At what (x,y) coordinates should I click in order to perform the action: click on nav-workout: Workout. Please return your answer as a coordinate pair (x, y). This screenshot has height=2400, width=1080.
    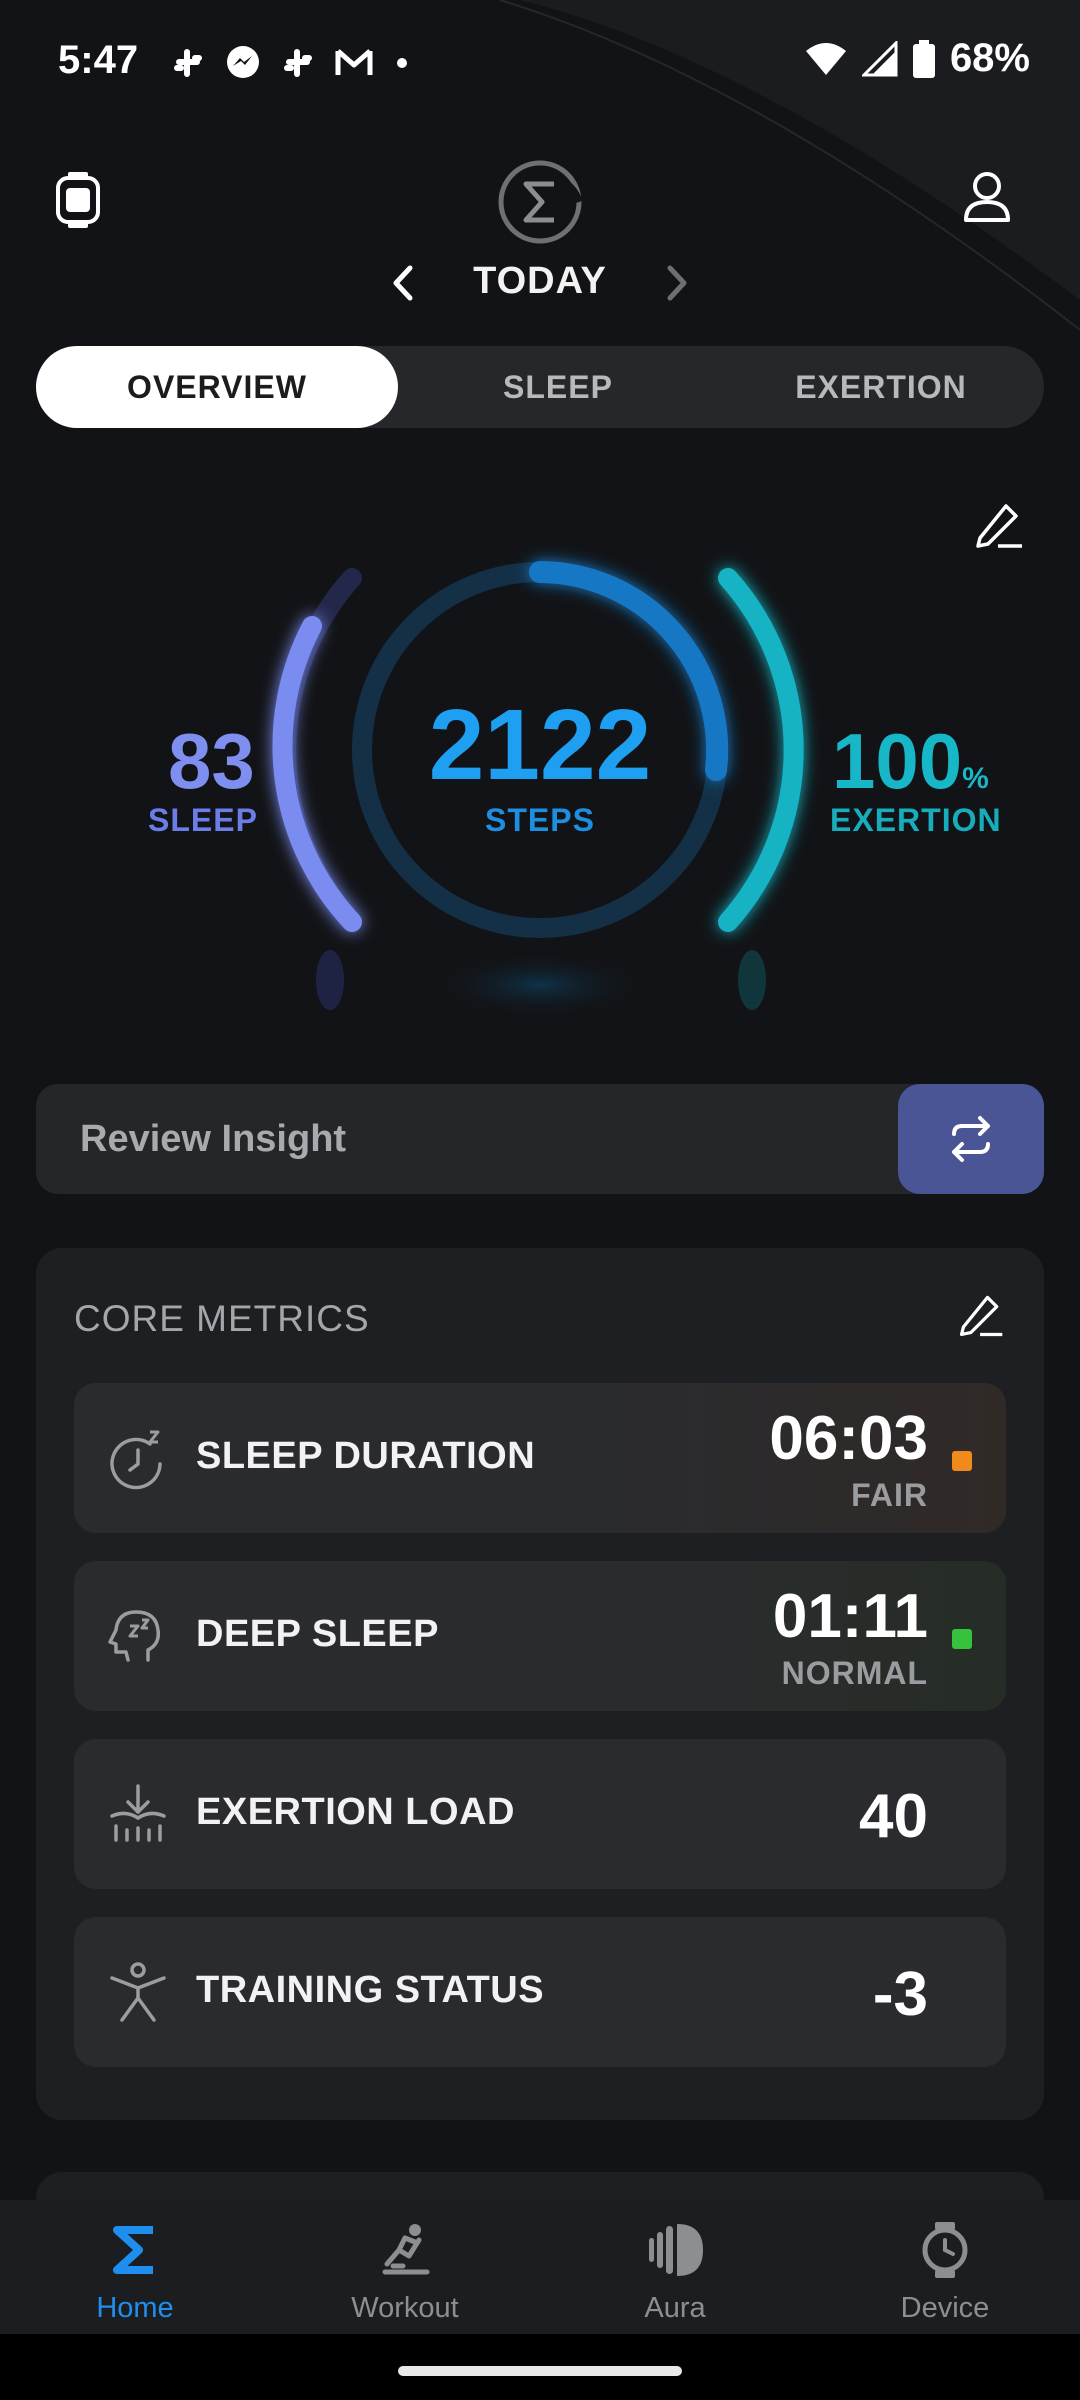
    Looking at the image, I should click on (405, 2267).